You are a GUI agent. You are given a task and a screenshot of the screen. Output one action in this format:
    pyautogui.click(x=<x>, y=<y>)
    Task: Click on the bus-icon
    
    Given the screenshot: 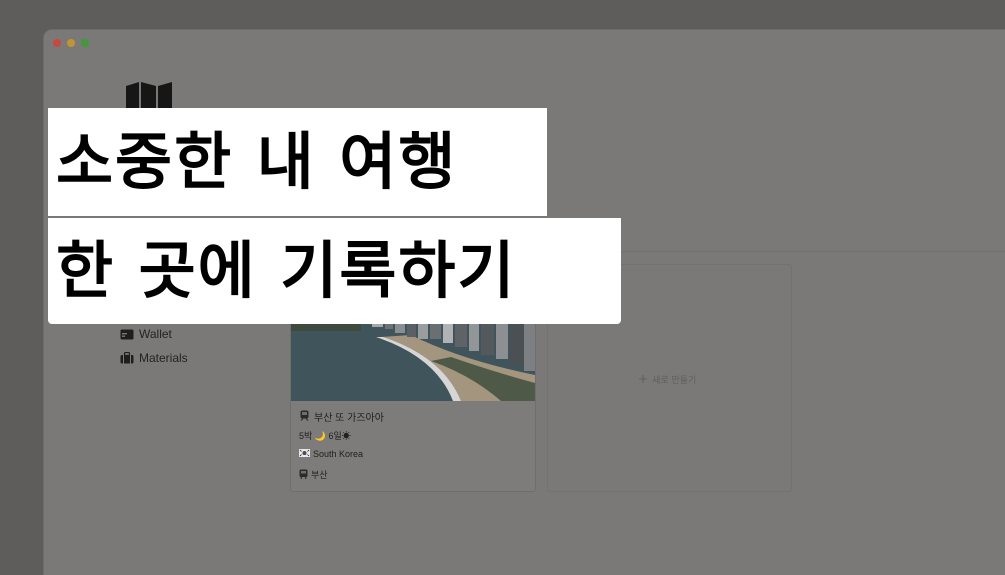 What is the action you would take?
    pyautogui.click(x=303, y=475)
    